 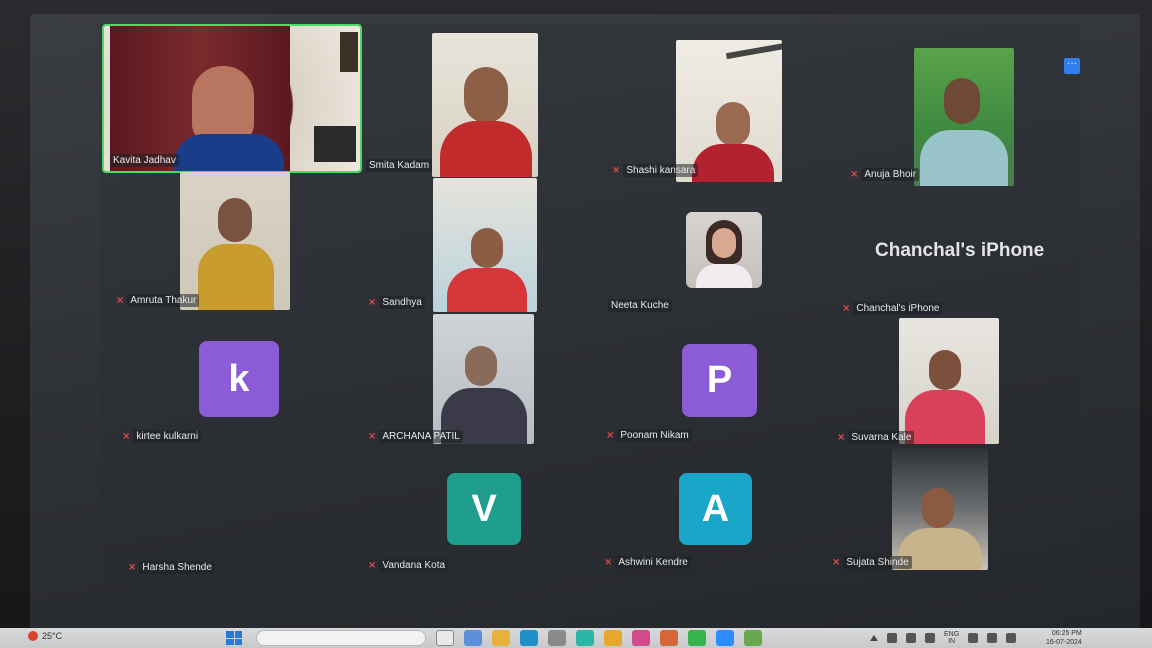 I want to click on pinned-apps, so click(x=599, y=638).